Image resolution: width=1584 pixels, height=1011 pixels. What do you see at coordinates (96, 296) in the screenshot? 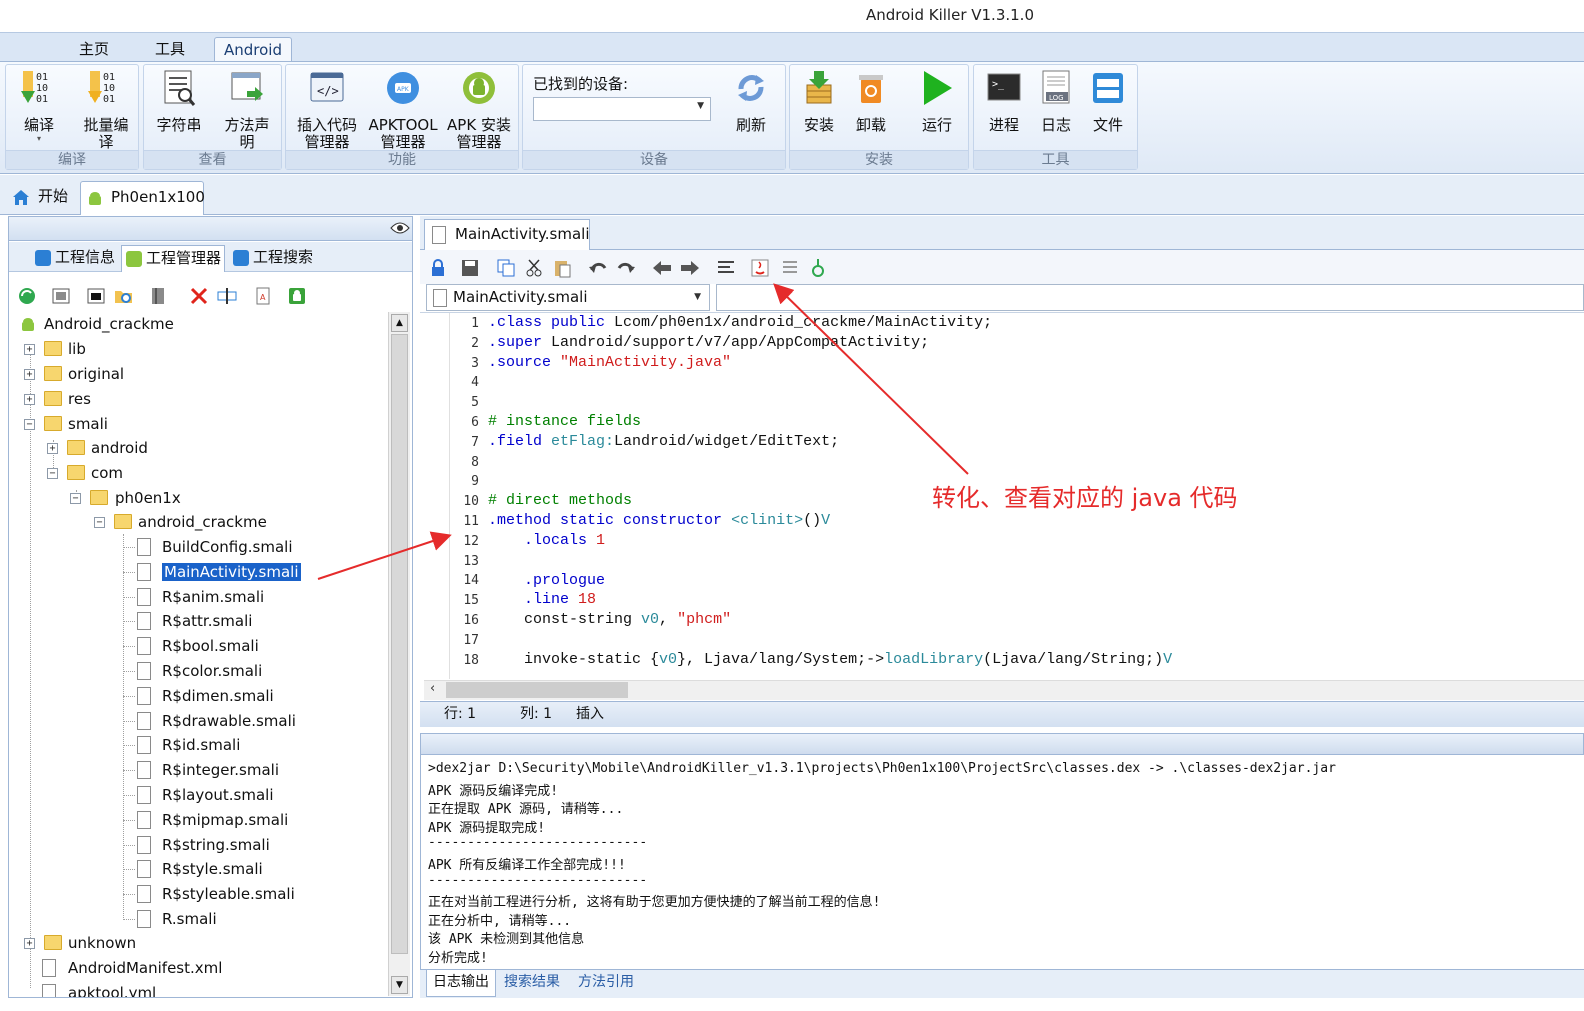
I see `window-icon` at bounding box center [96, 296].